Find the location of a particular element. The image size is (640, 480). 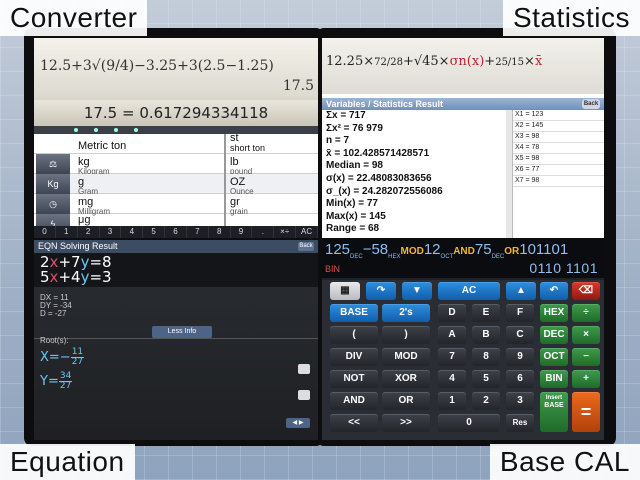

delete-icon: ⌫ is located at coordinates (586, 291).